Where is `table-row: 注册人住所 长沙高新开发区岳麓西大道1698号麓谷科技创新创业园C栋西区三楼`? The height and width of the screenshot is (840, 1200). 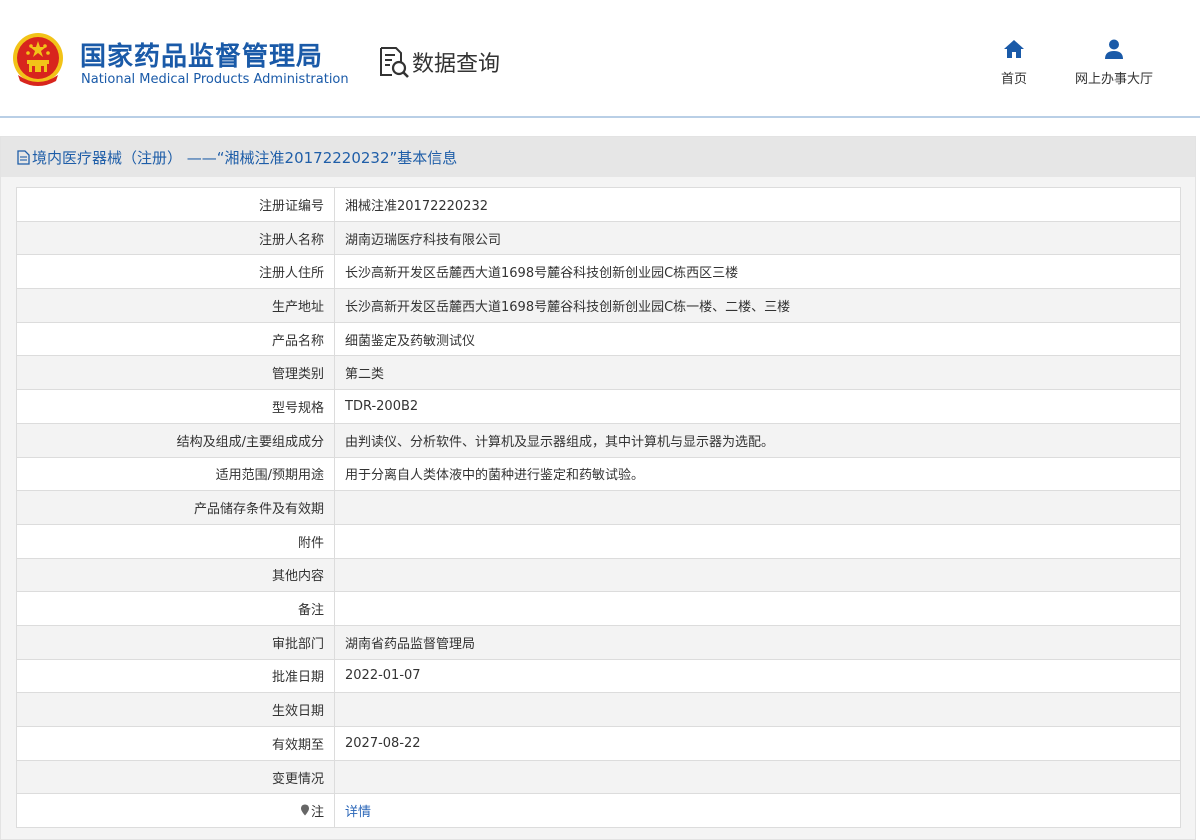 table-row: 注册人住所 长沙高新开发区岳麓西大道1698号麓谷科技创新创业园C栋西区三楼 is located at coordinates (598, 272).